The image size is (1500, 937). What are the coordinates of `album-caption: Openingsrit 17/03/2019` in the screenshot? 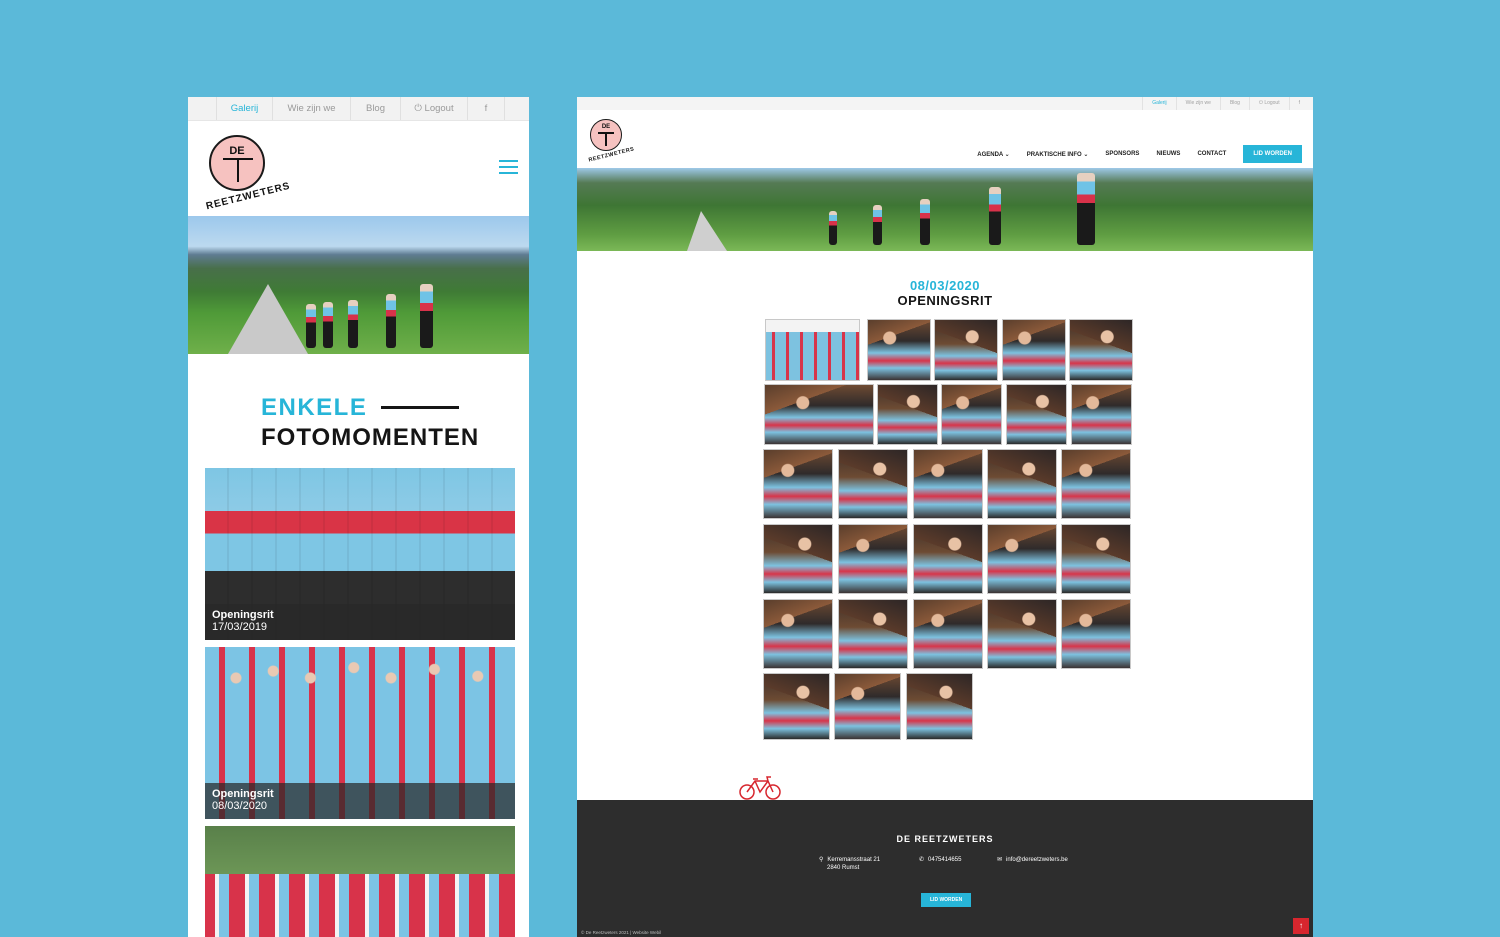 It's located at (360, 622).